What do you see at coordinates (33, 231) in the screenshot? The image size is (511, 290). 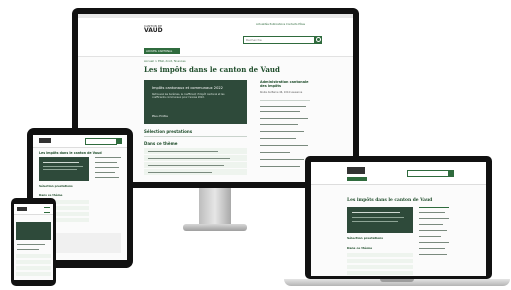 I see `phone-feature-panel` at bounding box center [33, 231].